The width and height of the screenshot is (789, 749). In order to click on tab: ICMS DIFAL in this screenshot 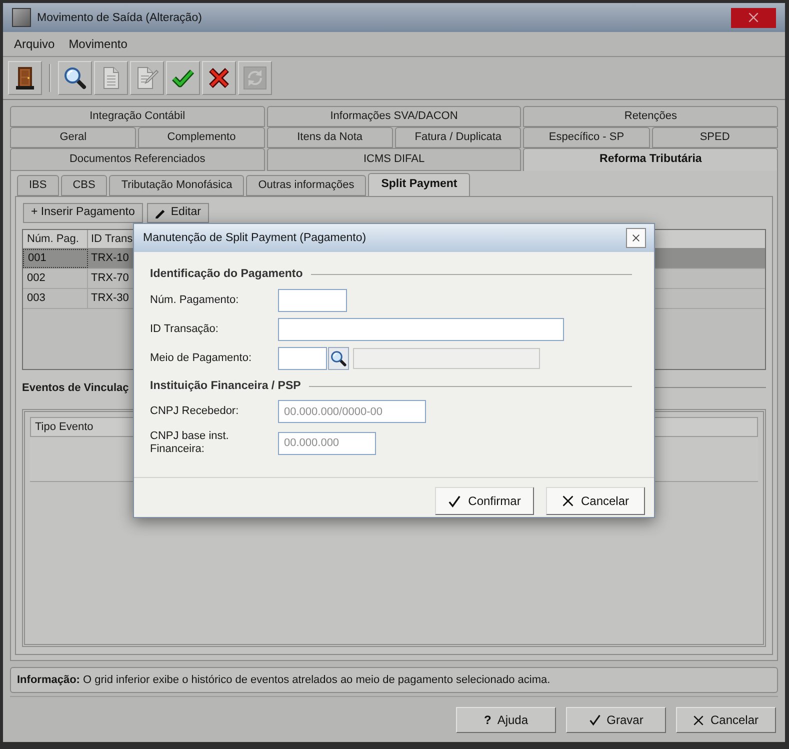, I will do `click(394, 159)`.